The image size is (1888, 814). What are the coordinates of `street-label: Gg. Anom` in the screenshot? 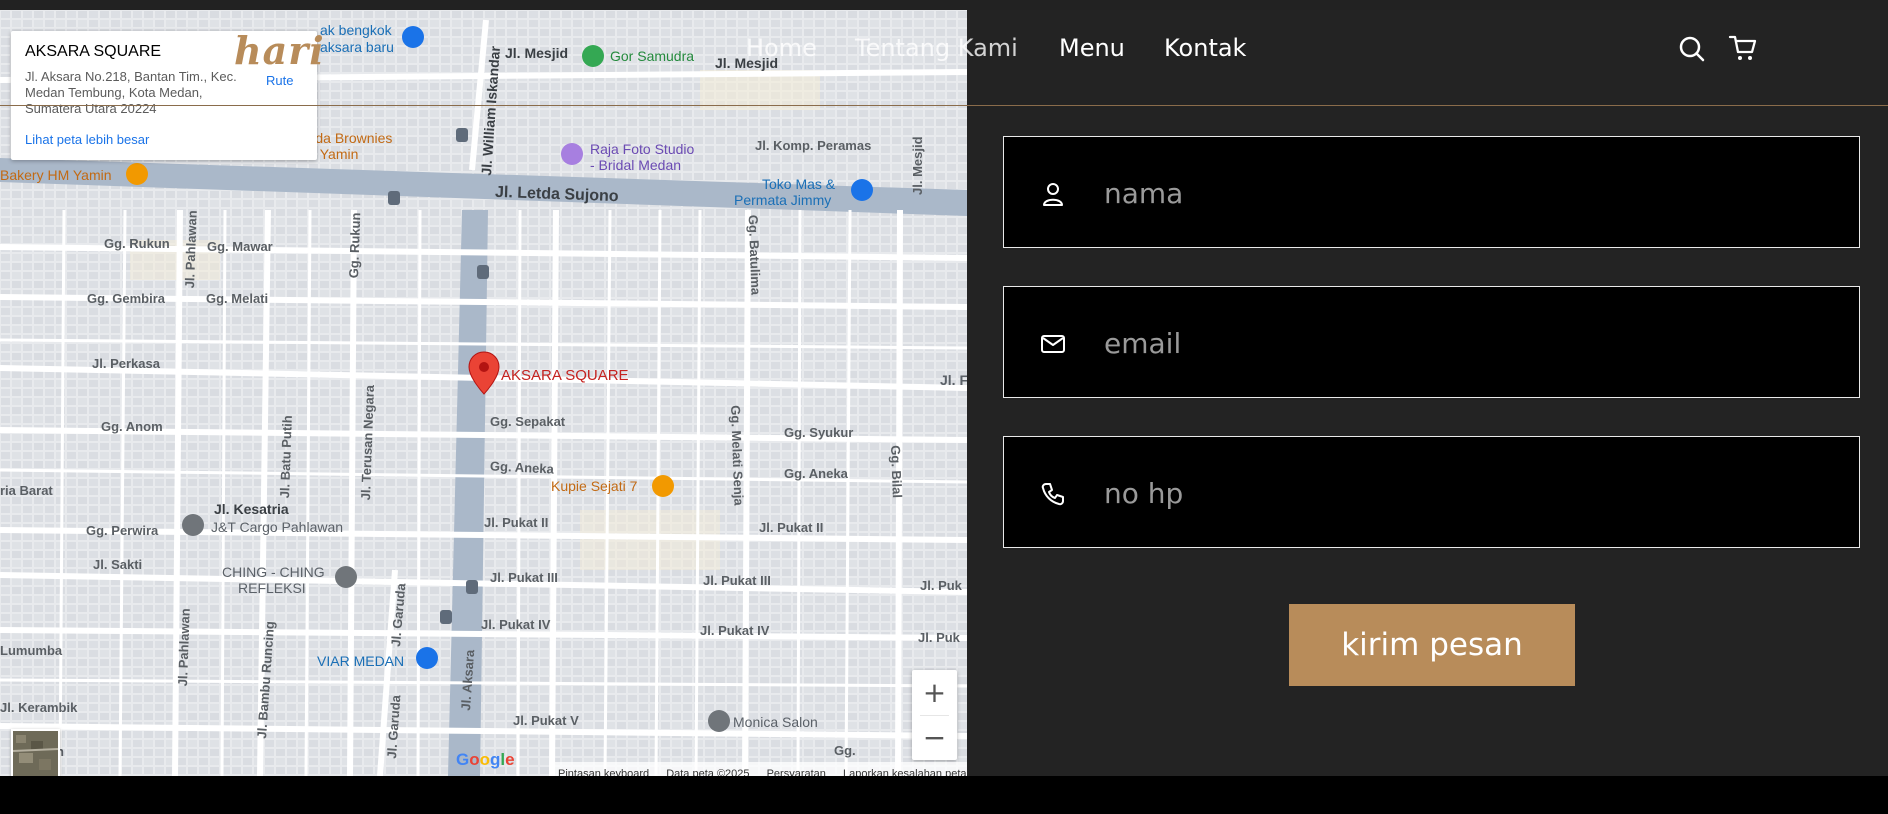 It's located at (132, 426).